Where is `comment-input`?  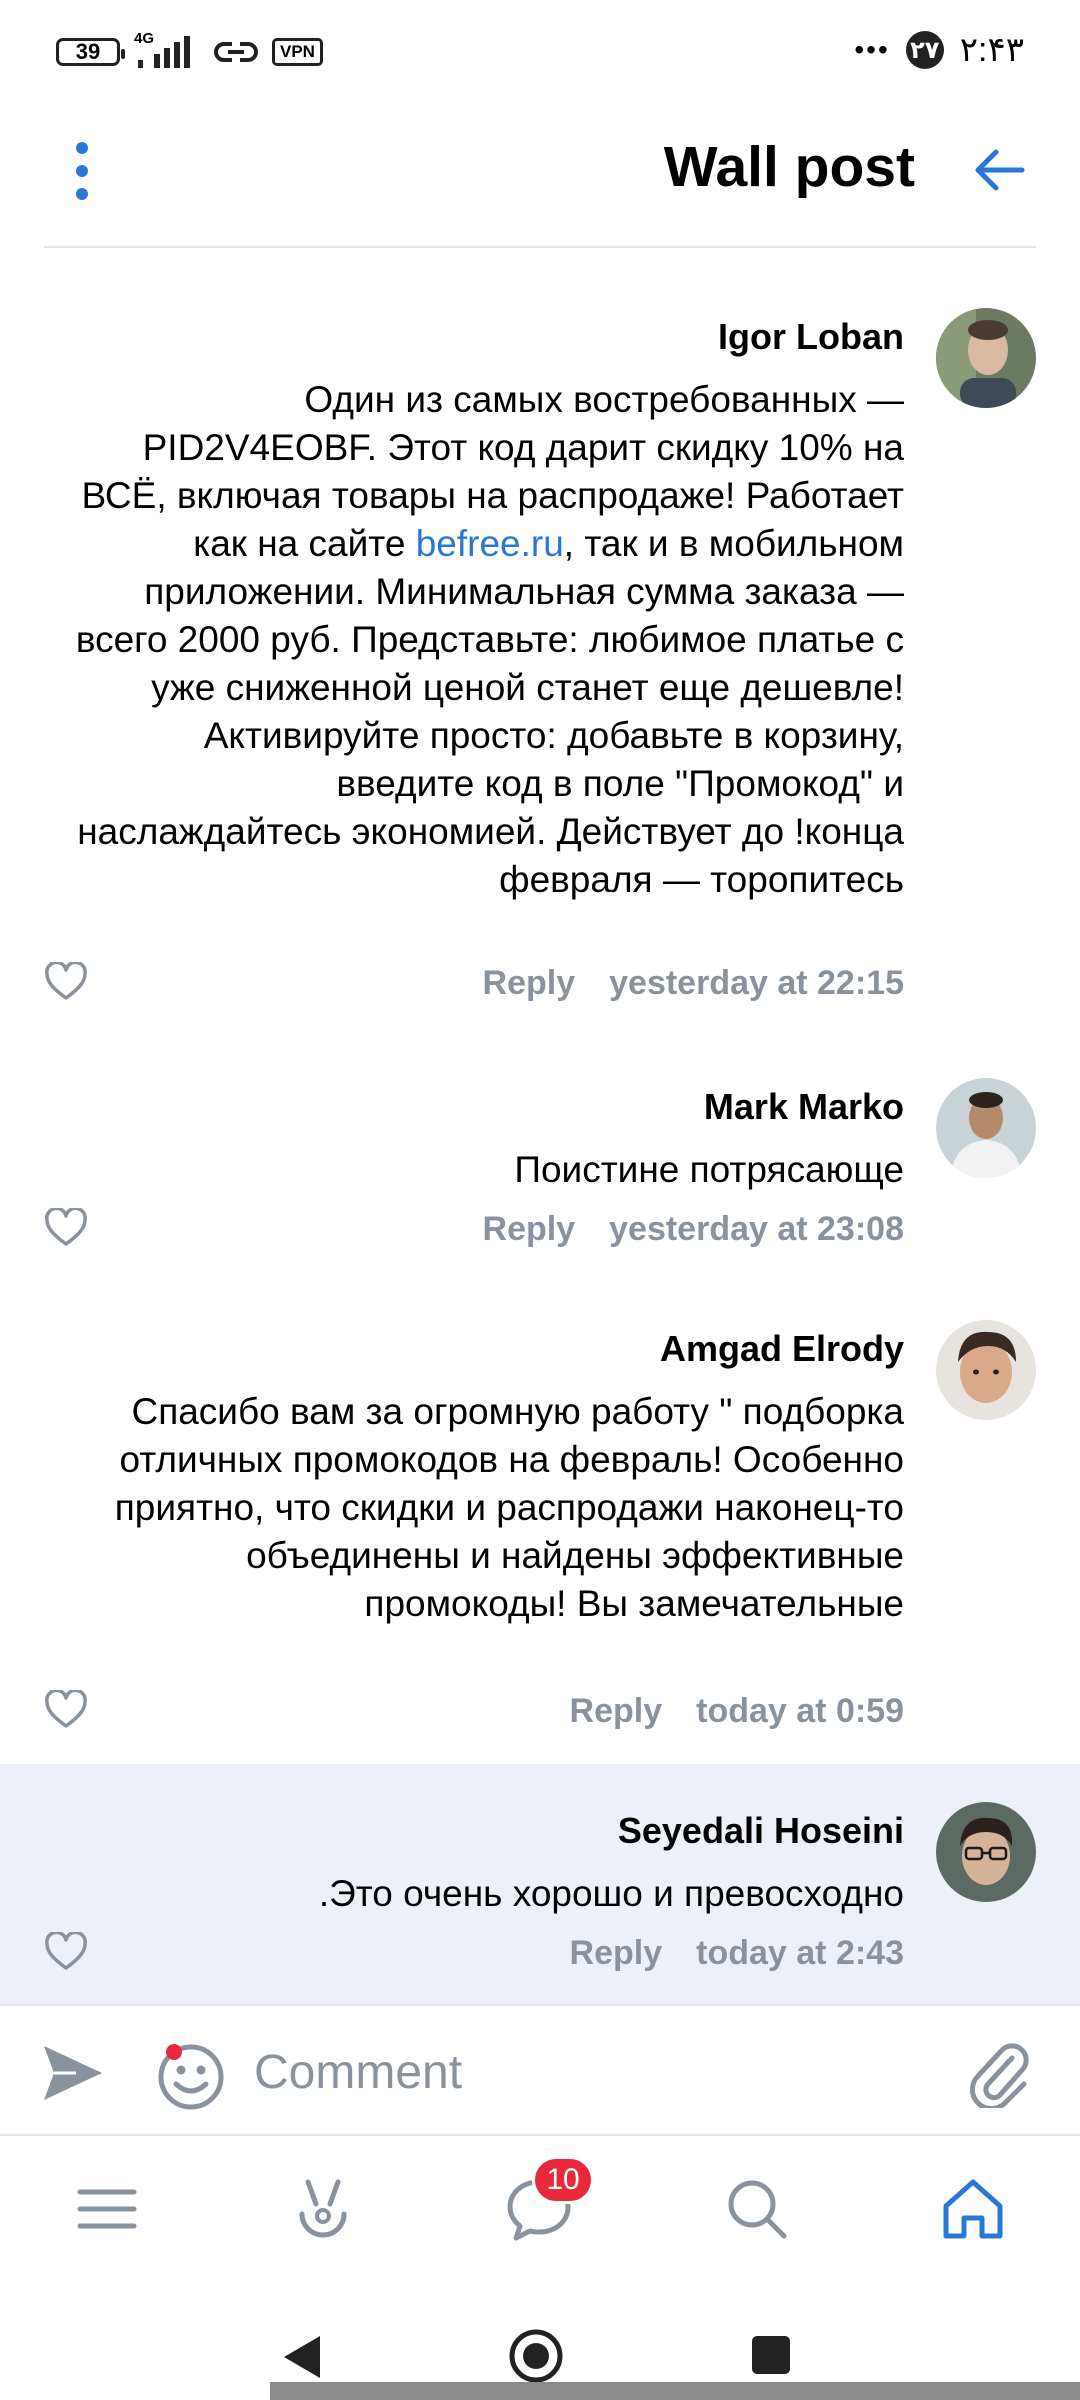 comment-input is located at coordinates (594, 2072).